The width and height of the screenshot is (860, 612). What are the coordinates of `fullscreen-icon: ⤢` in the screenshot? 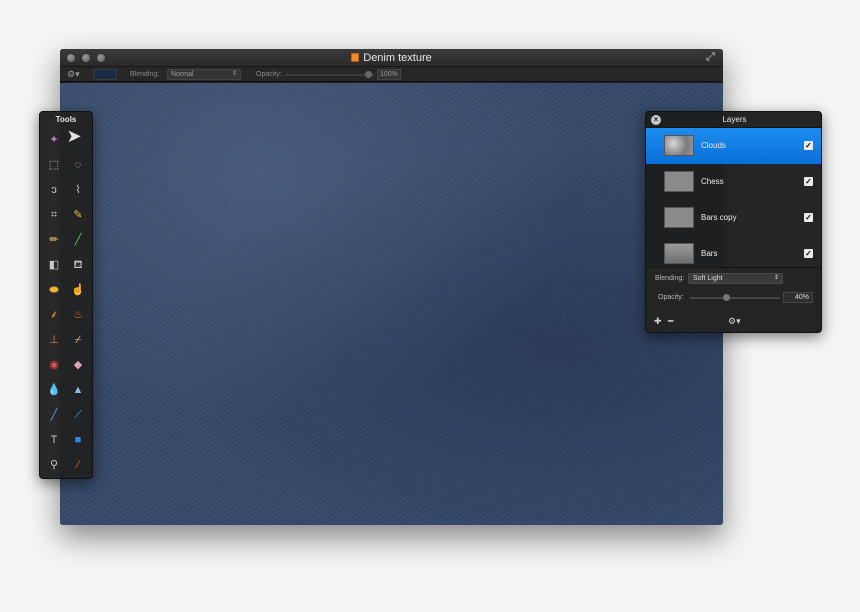 It's located at (711, 57).